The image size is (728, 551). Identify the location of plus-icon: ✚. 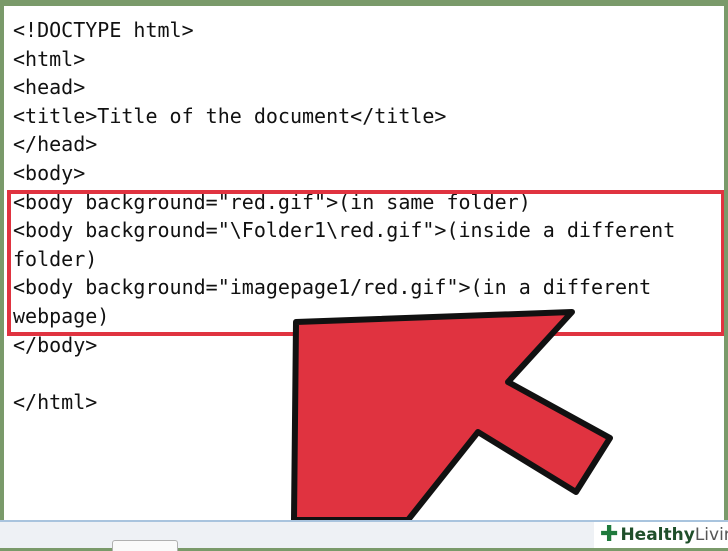
(609, 534).